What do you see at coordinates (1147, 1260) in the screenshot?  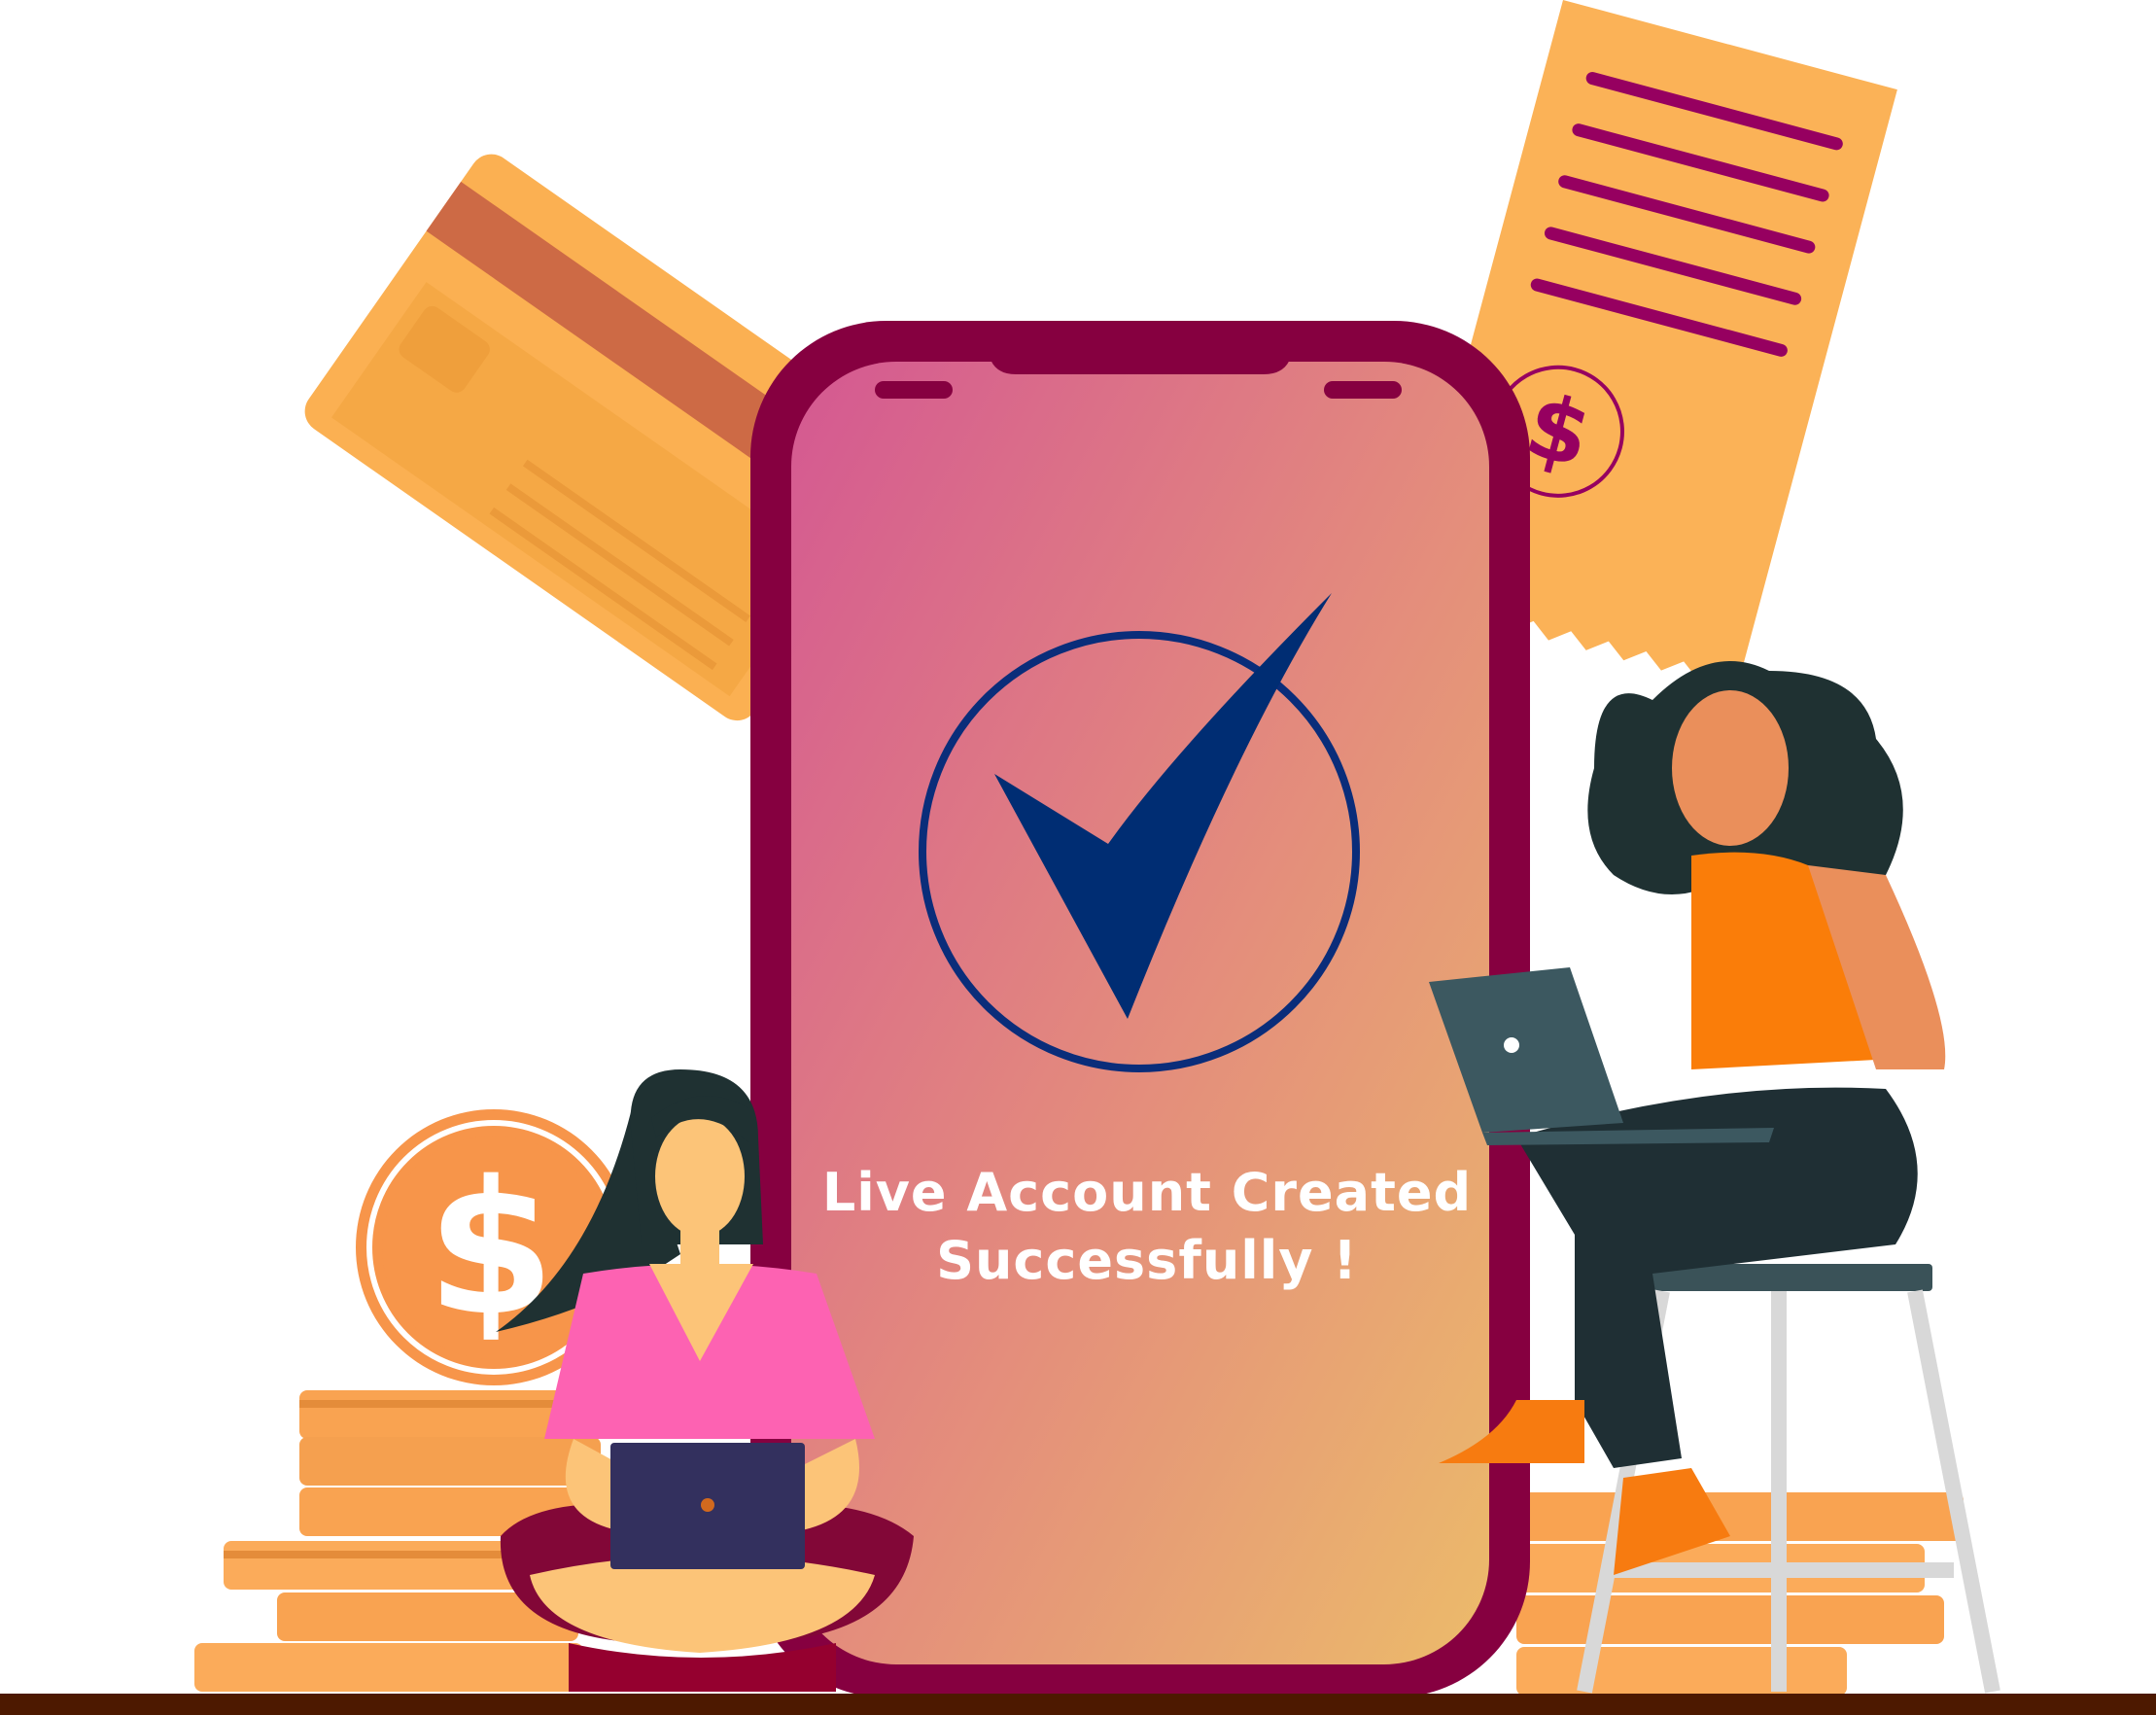 I see `success-message-line-2: Successfully !` at bounding box center [1147, 1260].